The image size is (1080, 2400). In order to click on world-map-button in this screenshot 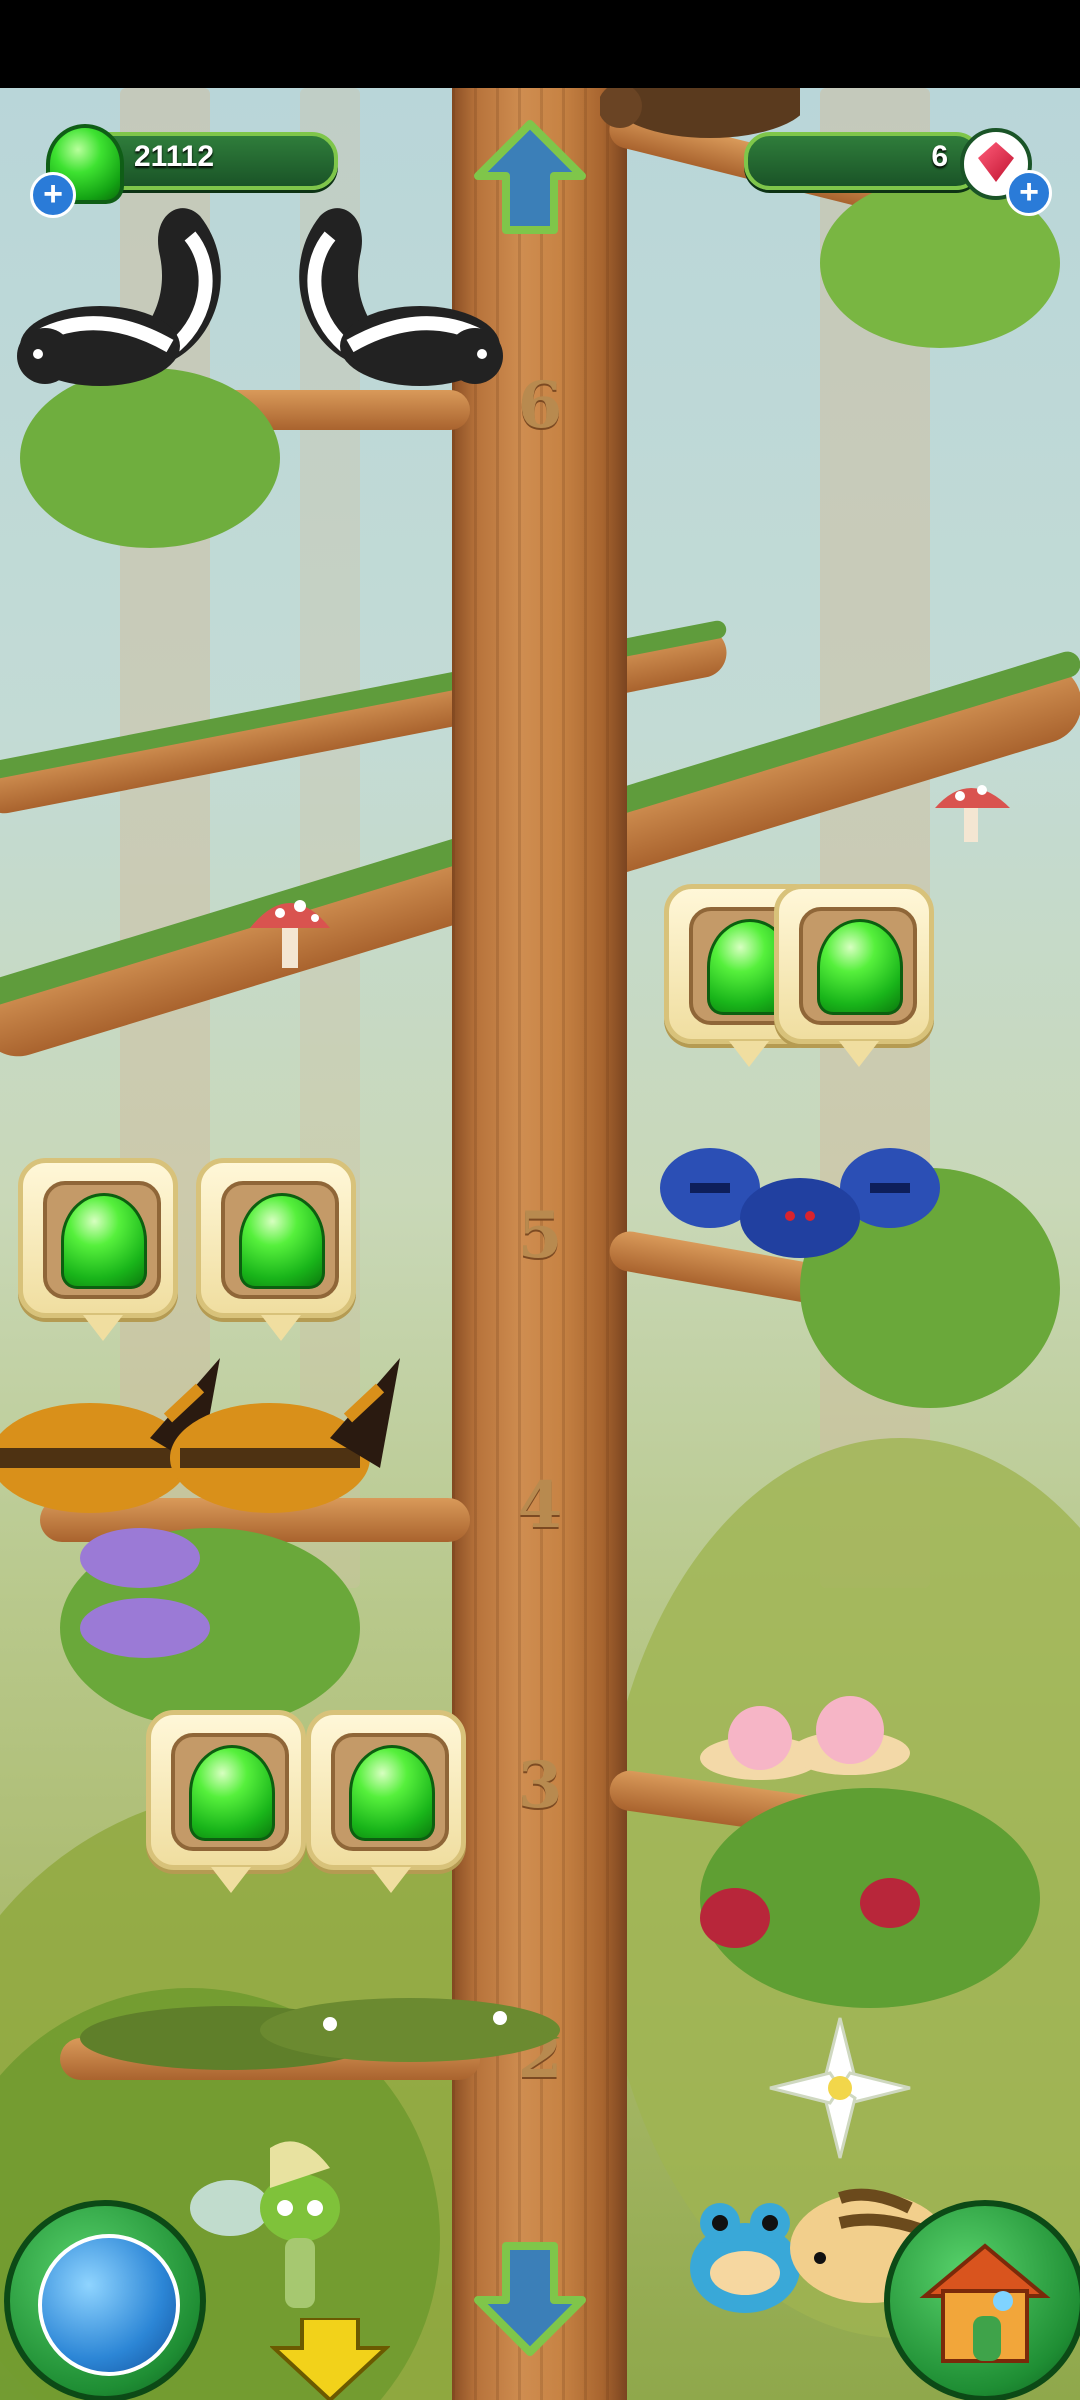, I will do `click(105, 2300)`.